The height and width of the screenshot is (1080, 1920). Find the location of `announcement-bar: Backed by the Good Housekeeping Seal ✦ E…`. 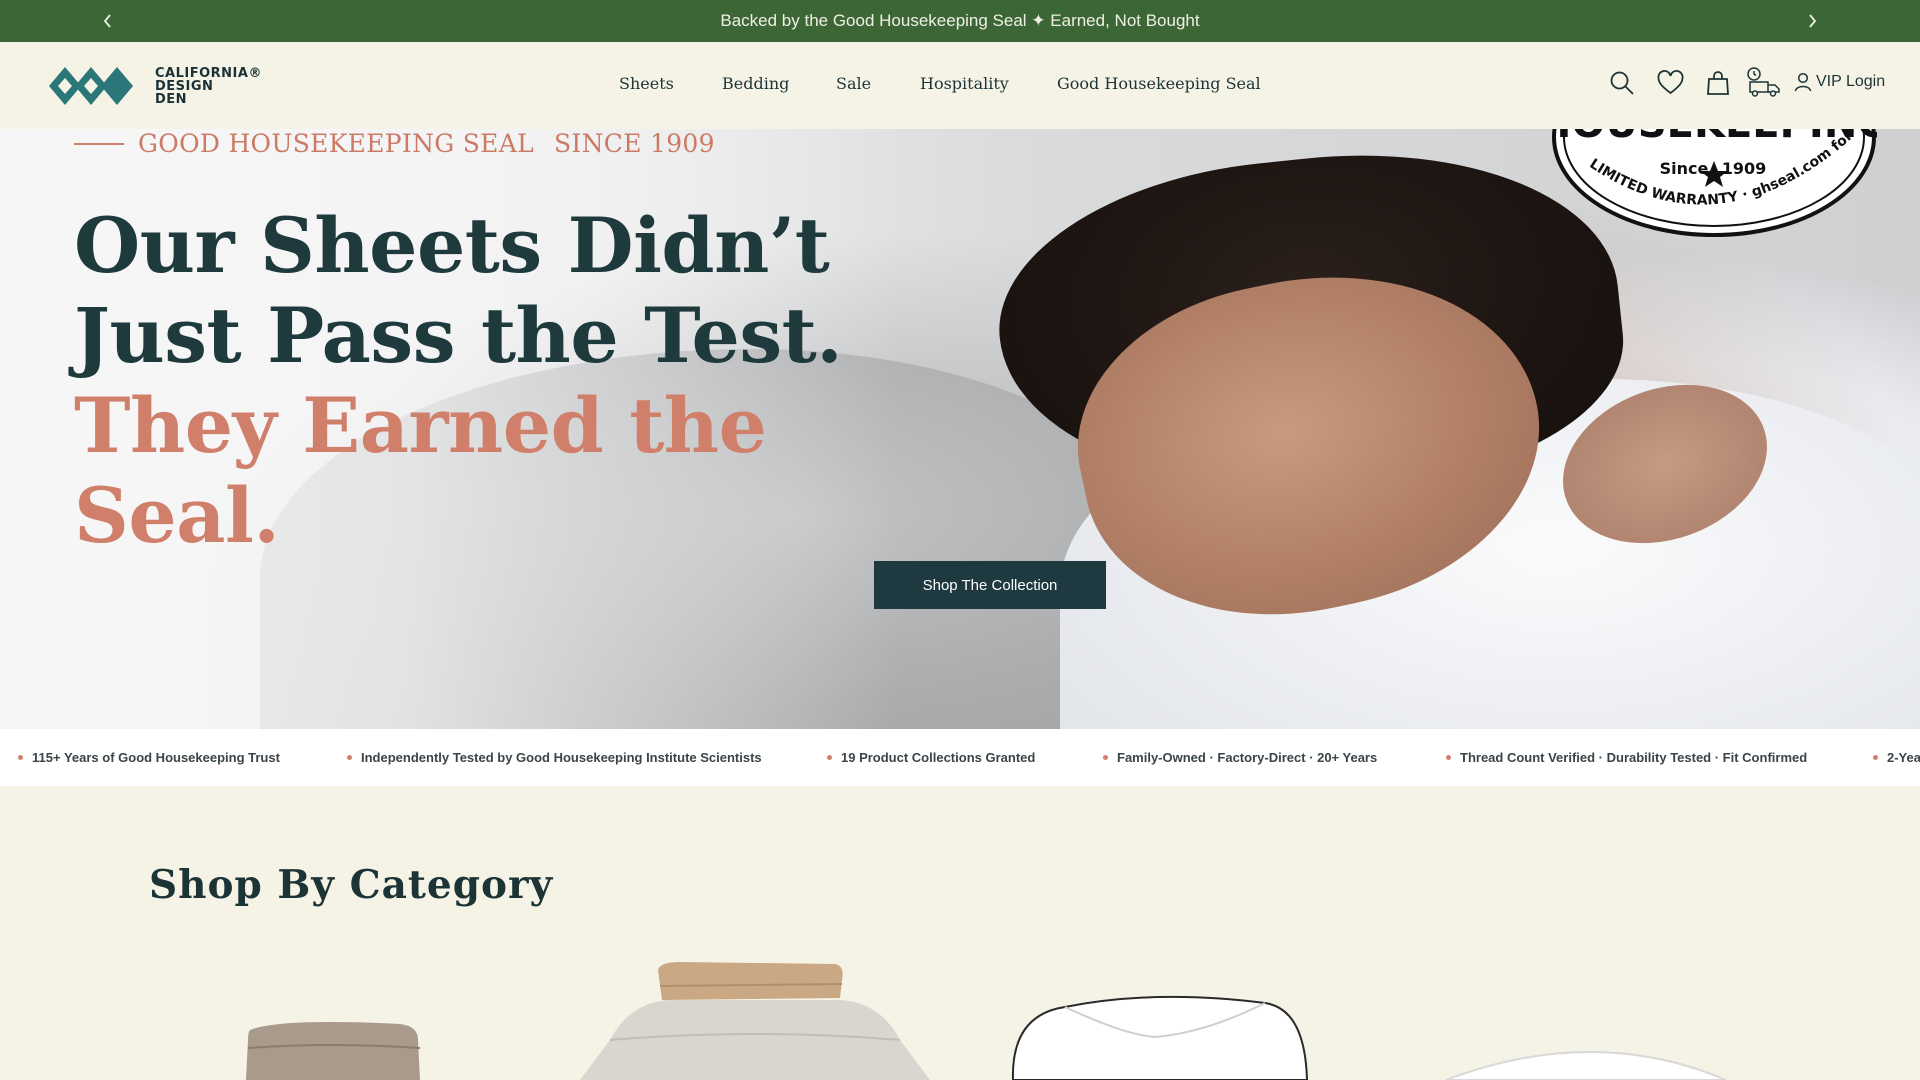

announcement-bar: Backed by the Good Housekeeping Seal ✦ E… is located at coordinates (960, 21).